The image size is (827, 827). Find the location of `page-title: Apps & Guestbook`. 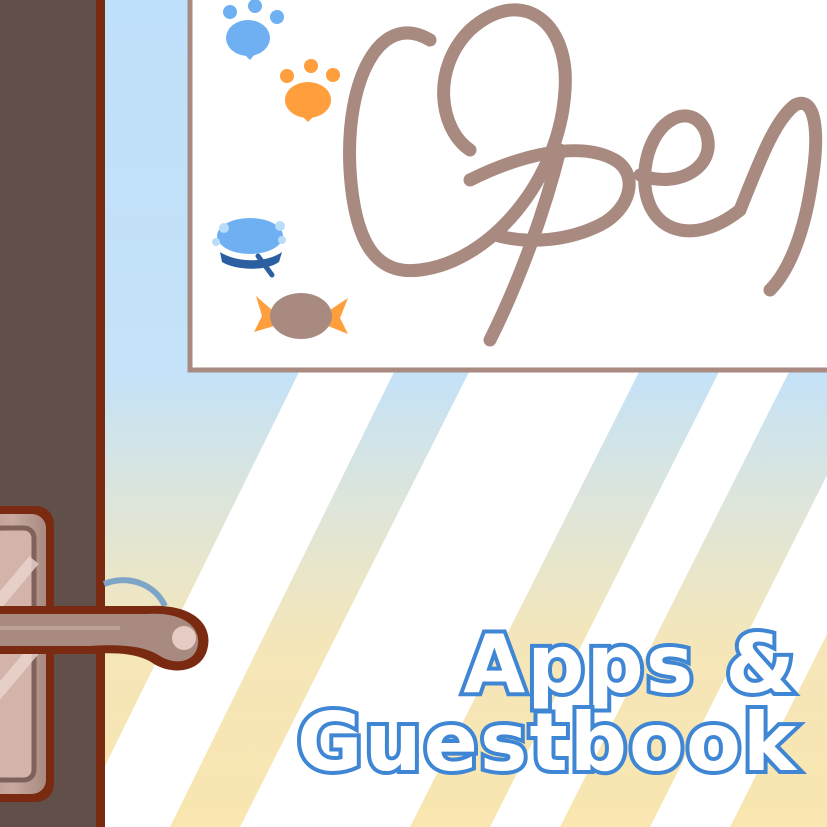

page-title: Apps & Guestbook is located at coordinates (546, 704).